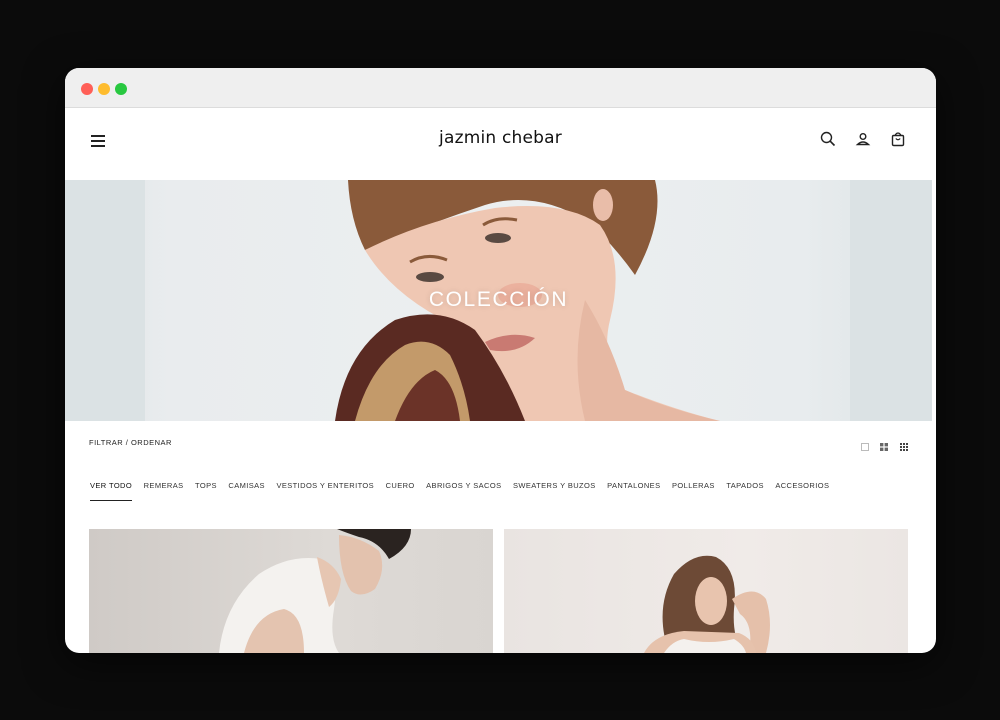  What do you see at coordinates (828, 139) in the screenshot?
I see `search-icon` at bounding box center [828, 139].